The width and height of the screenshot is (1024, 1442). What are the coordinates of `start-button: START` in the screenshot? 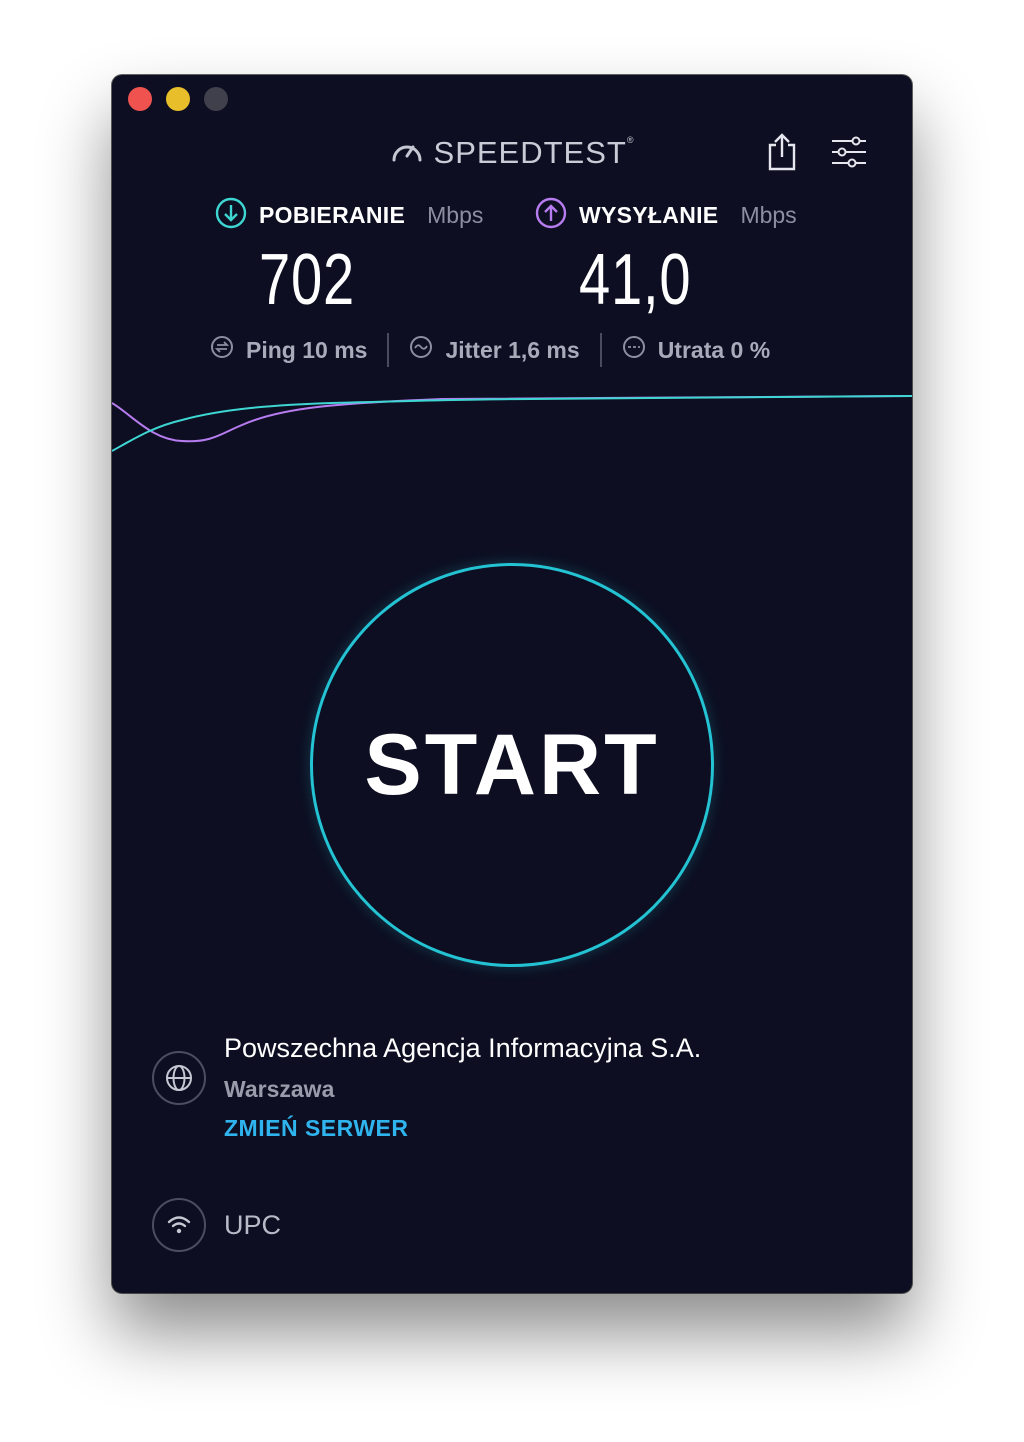 It's located at (512, 765).